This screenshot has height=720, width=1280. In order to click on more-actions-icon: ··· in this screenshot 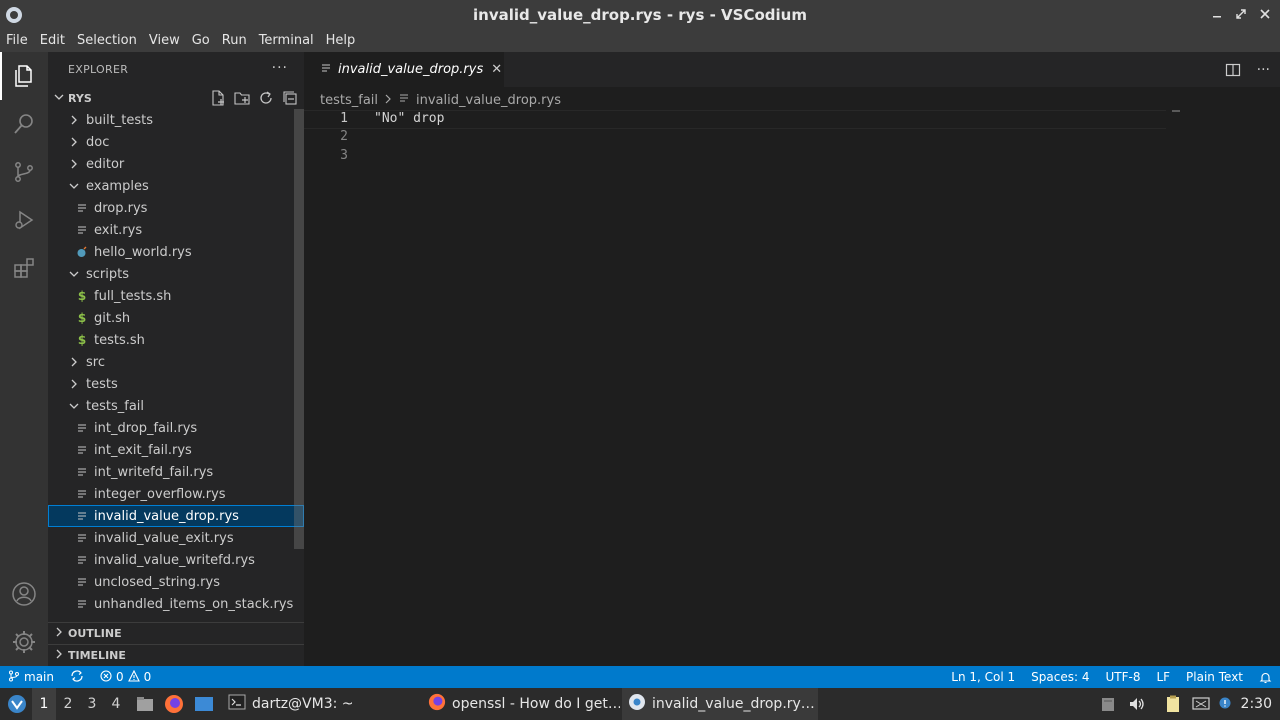, I will do `click(1263, 72)`.